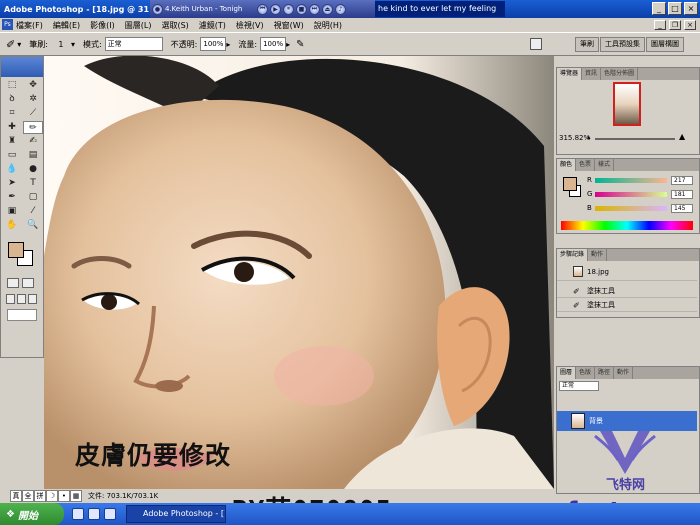 This screenshot has width=700, height=525. Describe the element at coordinates (328, 25) in the screenshot. I see `menu-help: 說明(H)` at that location.